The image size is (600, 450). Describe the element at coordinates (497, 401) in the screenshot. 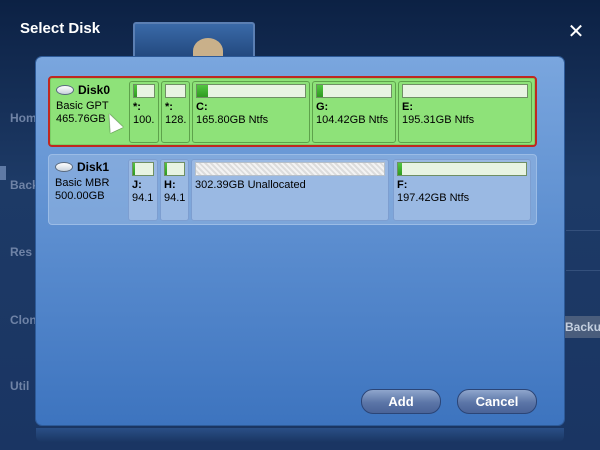

I see `cancel-button: Cancel` at that location.